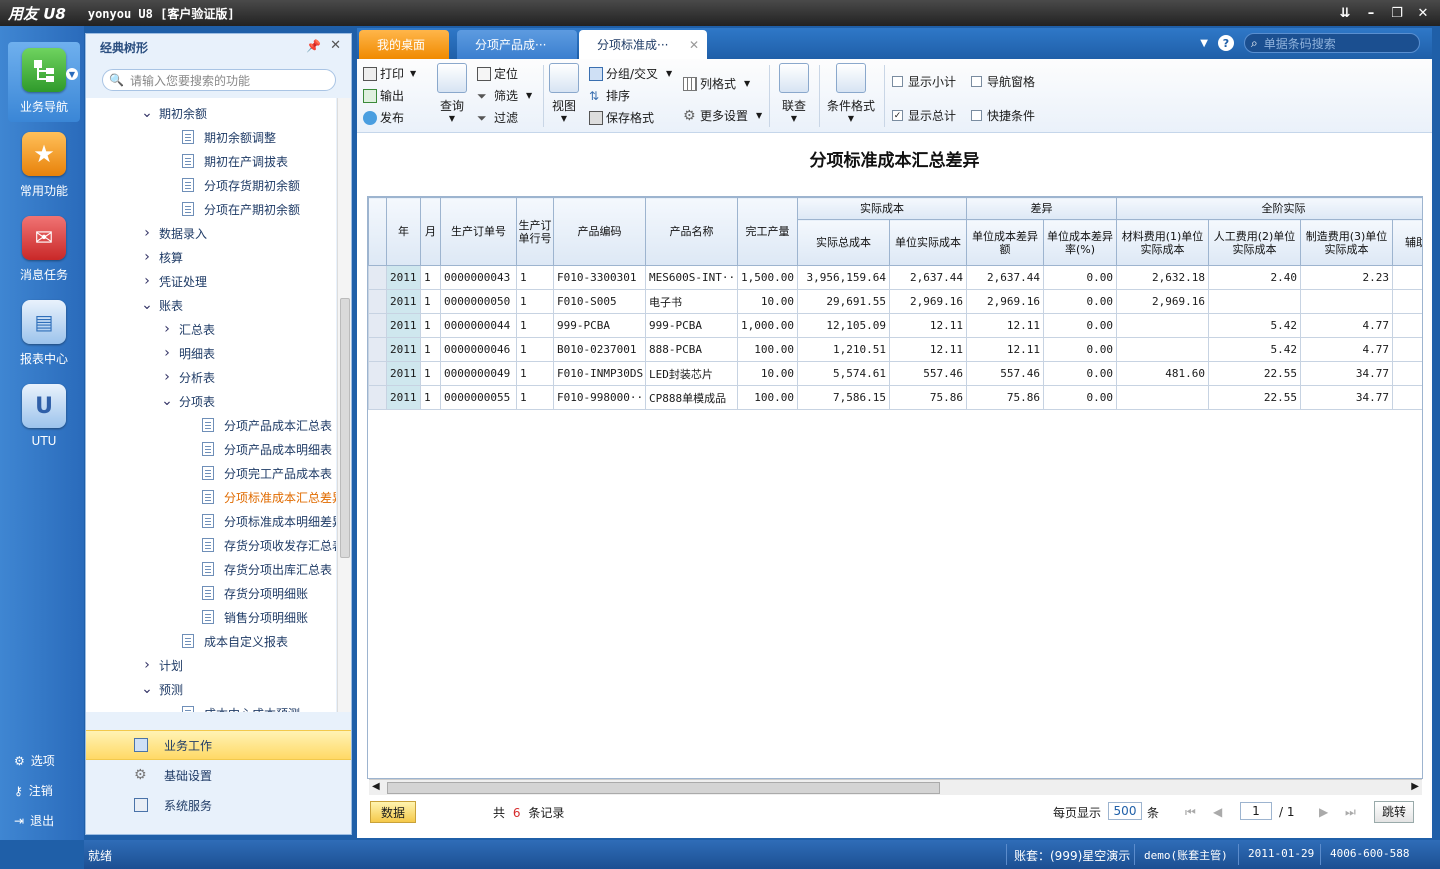 The height and width of the screenshot is (869, 1440). I want to click on publish-button: 发布, so click(383, 117).